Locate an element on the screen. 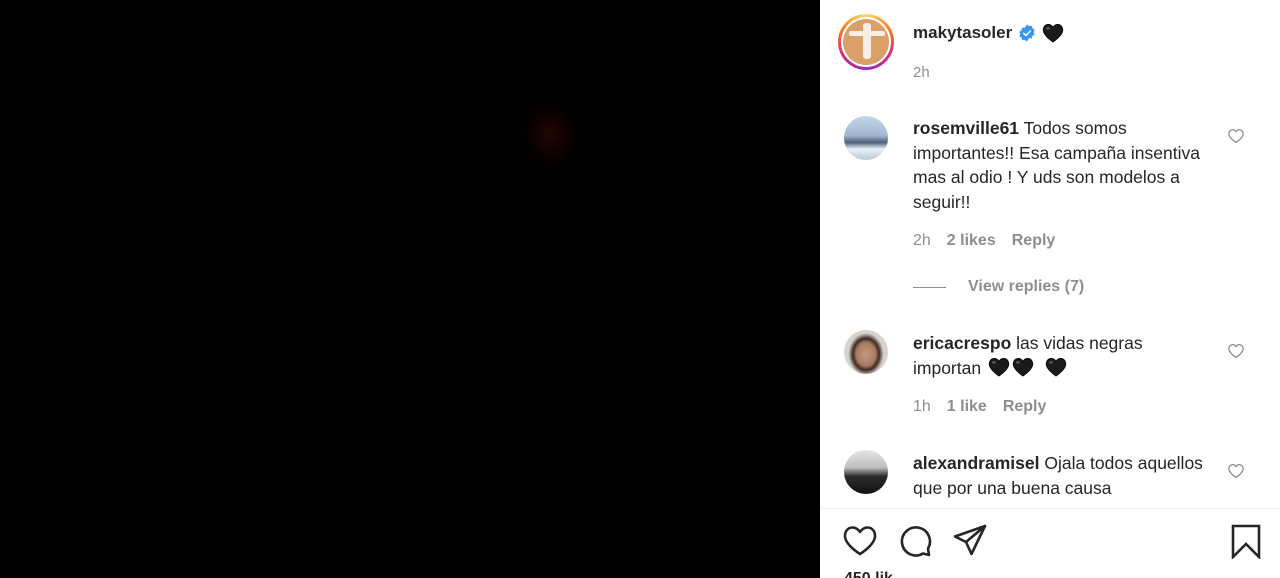  like-heart-icon is located at coordinates (860, 541).